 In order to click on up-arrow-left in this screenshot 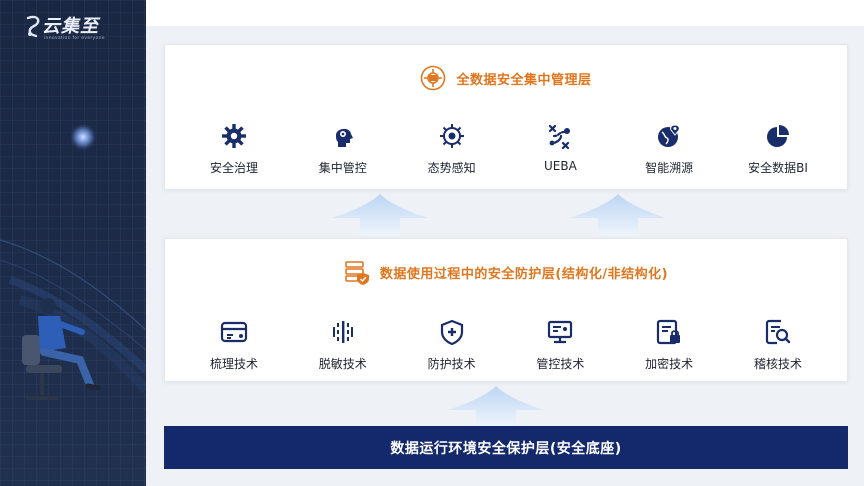, I will do `click(380, 215)`.